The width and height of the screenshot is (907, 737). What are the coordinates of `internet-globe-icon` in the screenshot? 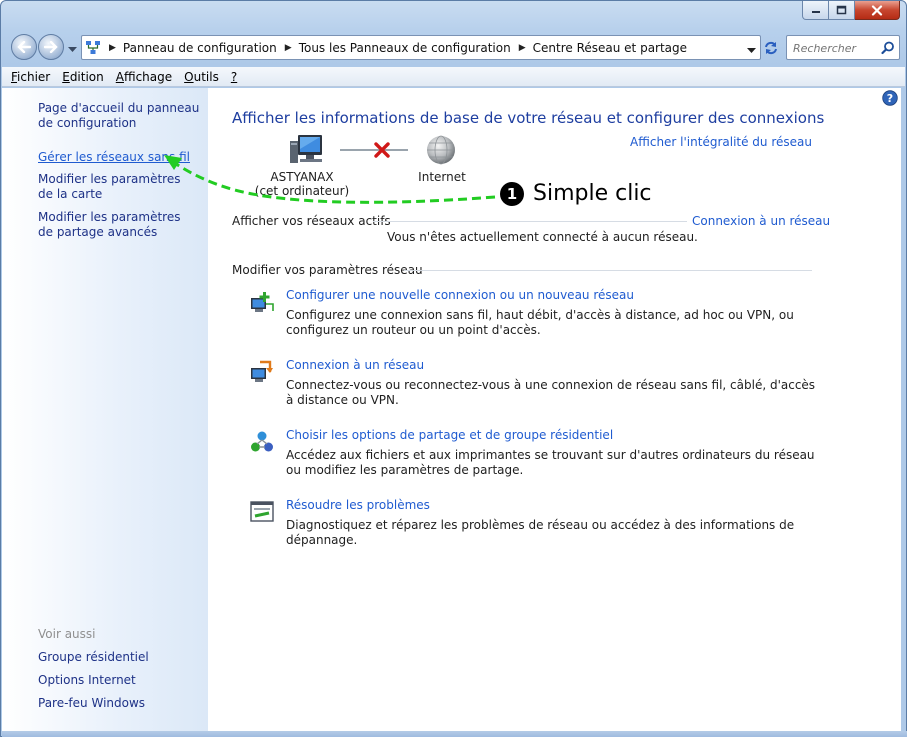 It's located at (441, 150).